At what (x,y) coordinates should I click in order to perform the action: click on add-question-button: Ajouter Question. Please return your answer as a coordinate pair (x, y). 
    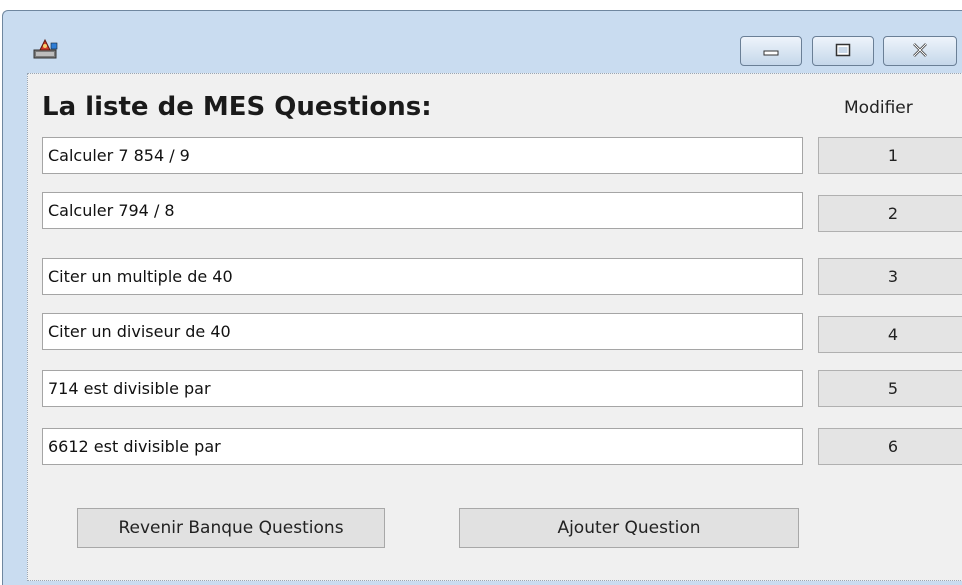
    Looking at the image, I should click on (629, 528).